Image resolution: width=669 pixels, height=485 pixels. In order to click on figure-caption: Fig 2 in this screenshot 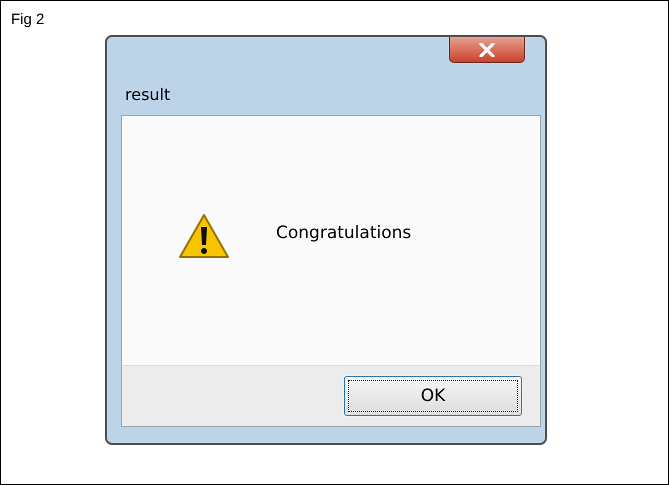, I will do `click(27, 19)`.